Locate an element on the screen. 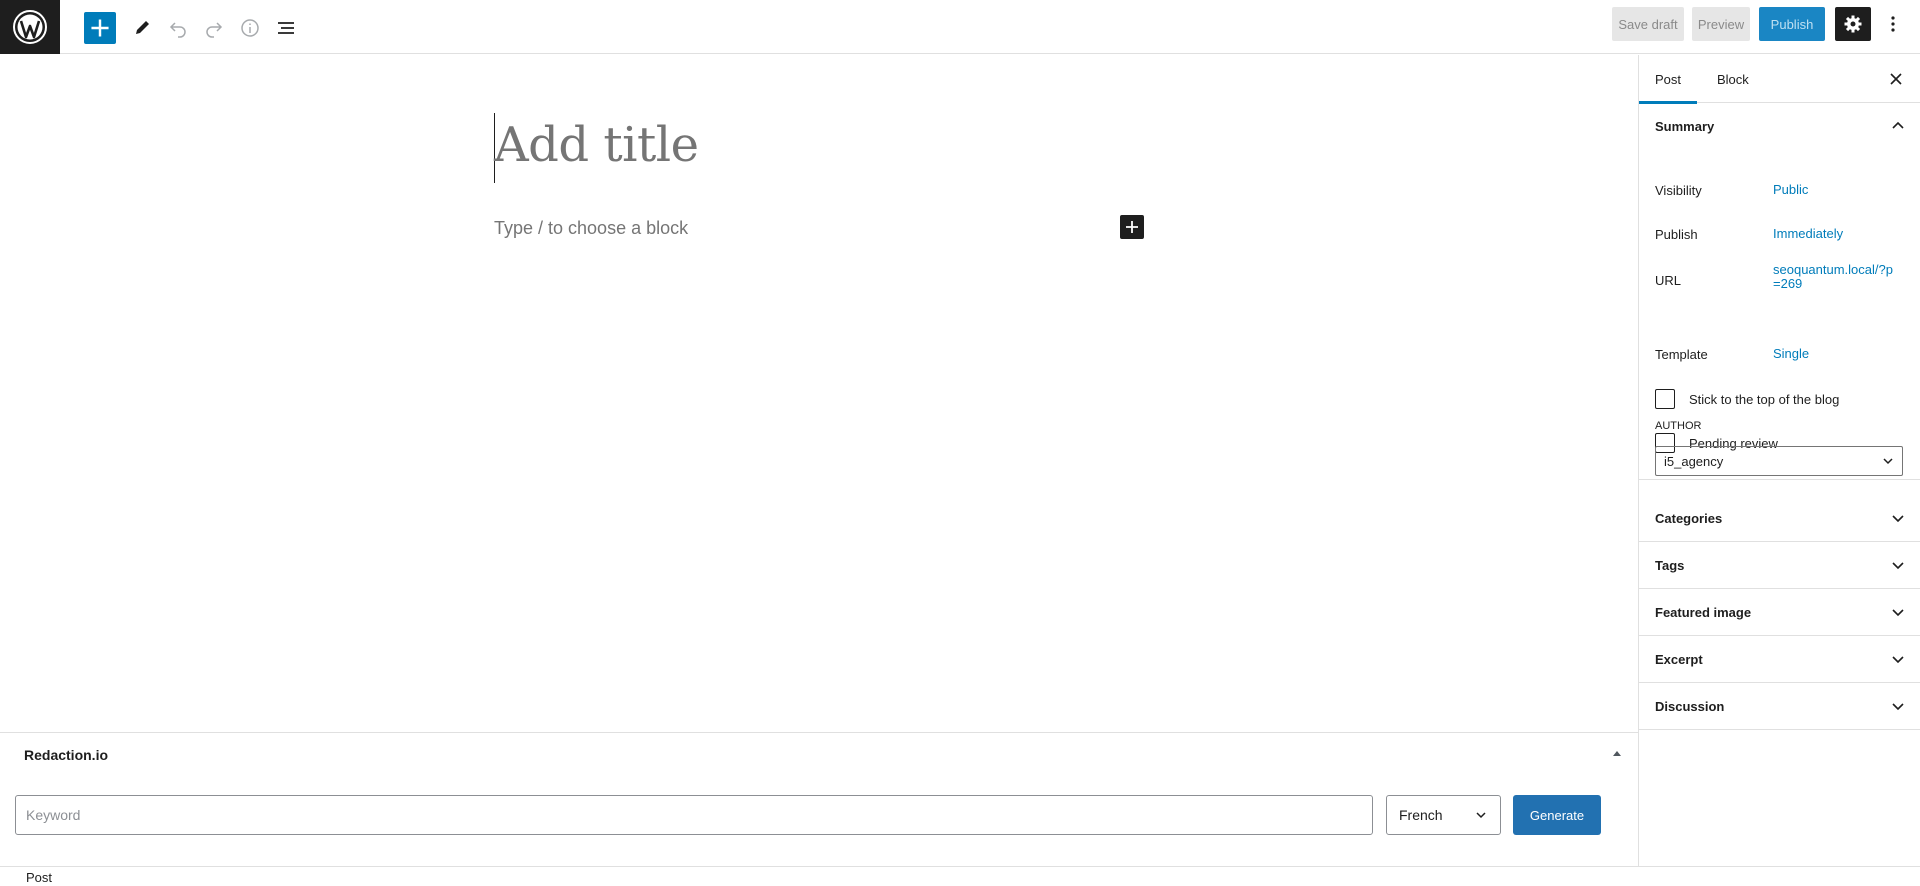 Image resolution: width=1920 pixels, height=886 pixels. keyword-input is located at coordinates (694, 815).